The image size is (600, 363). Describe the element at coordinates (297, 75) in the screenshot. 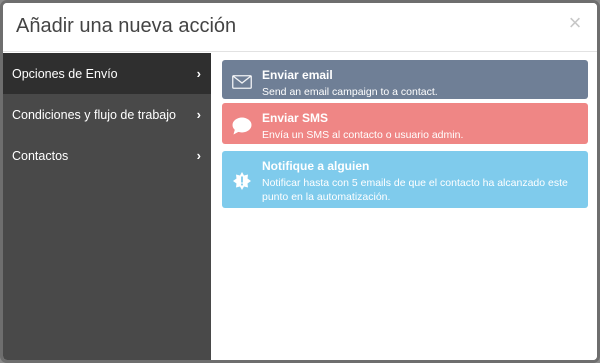

I see `action-title: Enviar email` at that location.